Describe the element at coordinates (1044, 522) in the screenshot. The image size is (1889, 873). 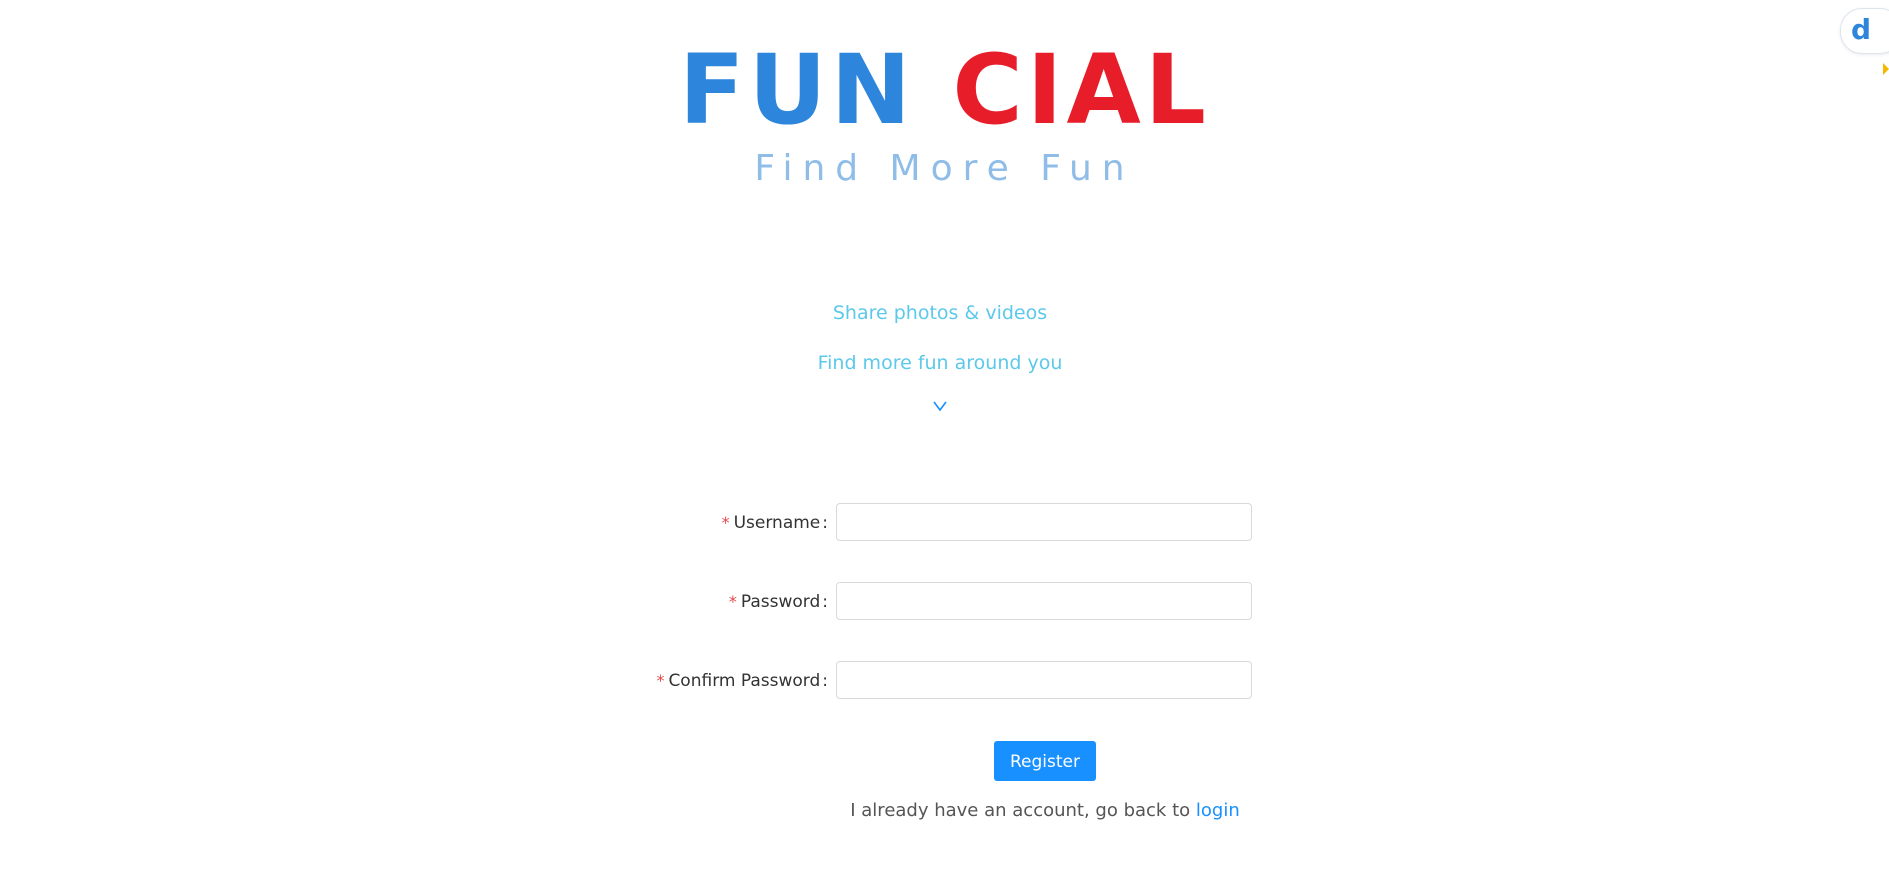
I see `username-input` at that location.